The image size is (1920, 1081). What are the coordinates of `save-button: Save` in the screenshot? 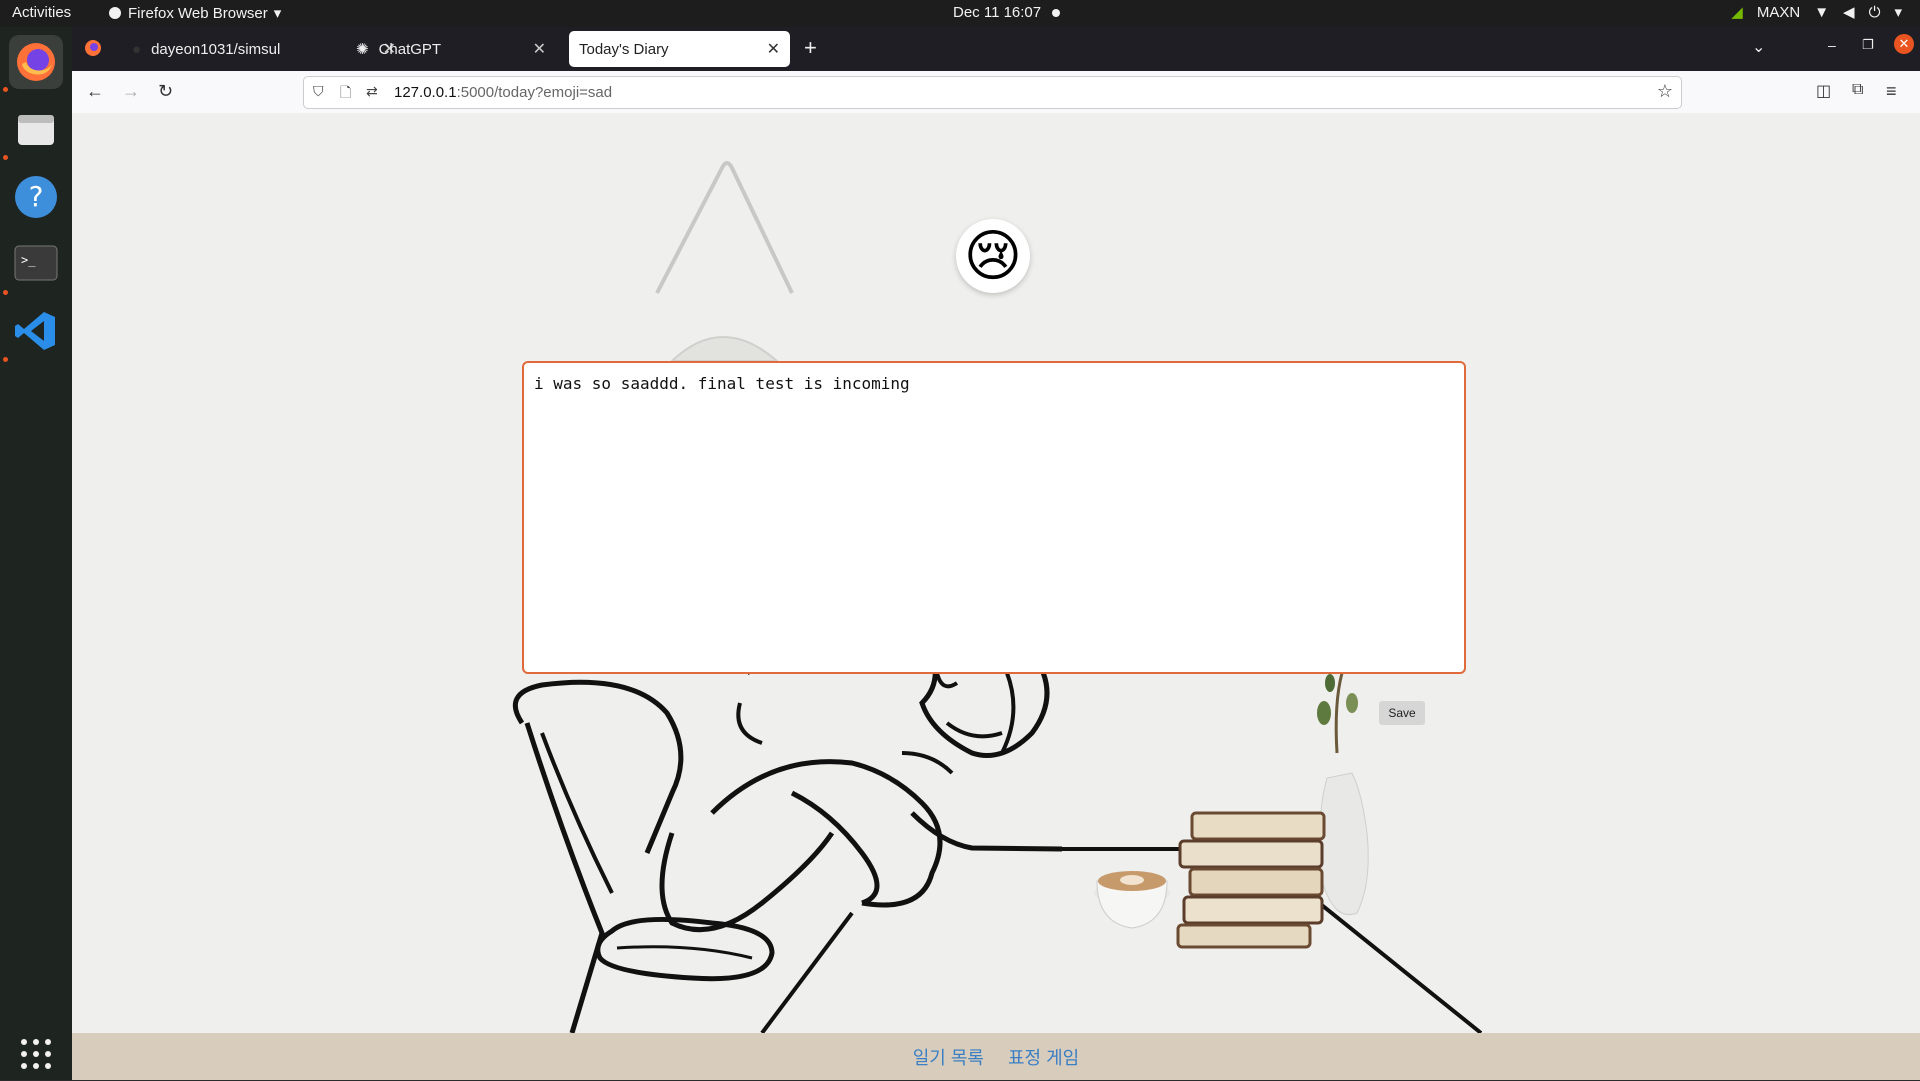 It's located at (1402, 713).